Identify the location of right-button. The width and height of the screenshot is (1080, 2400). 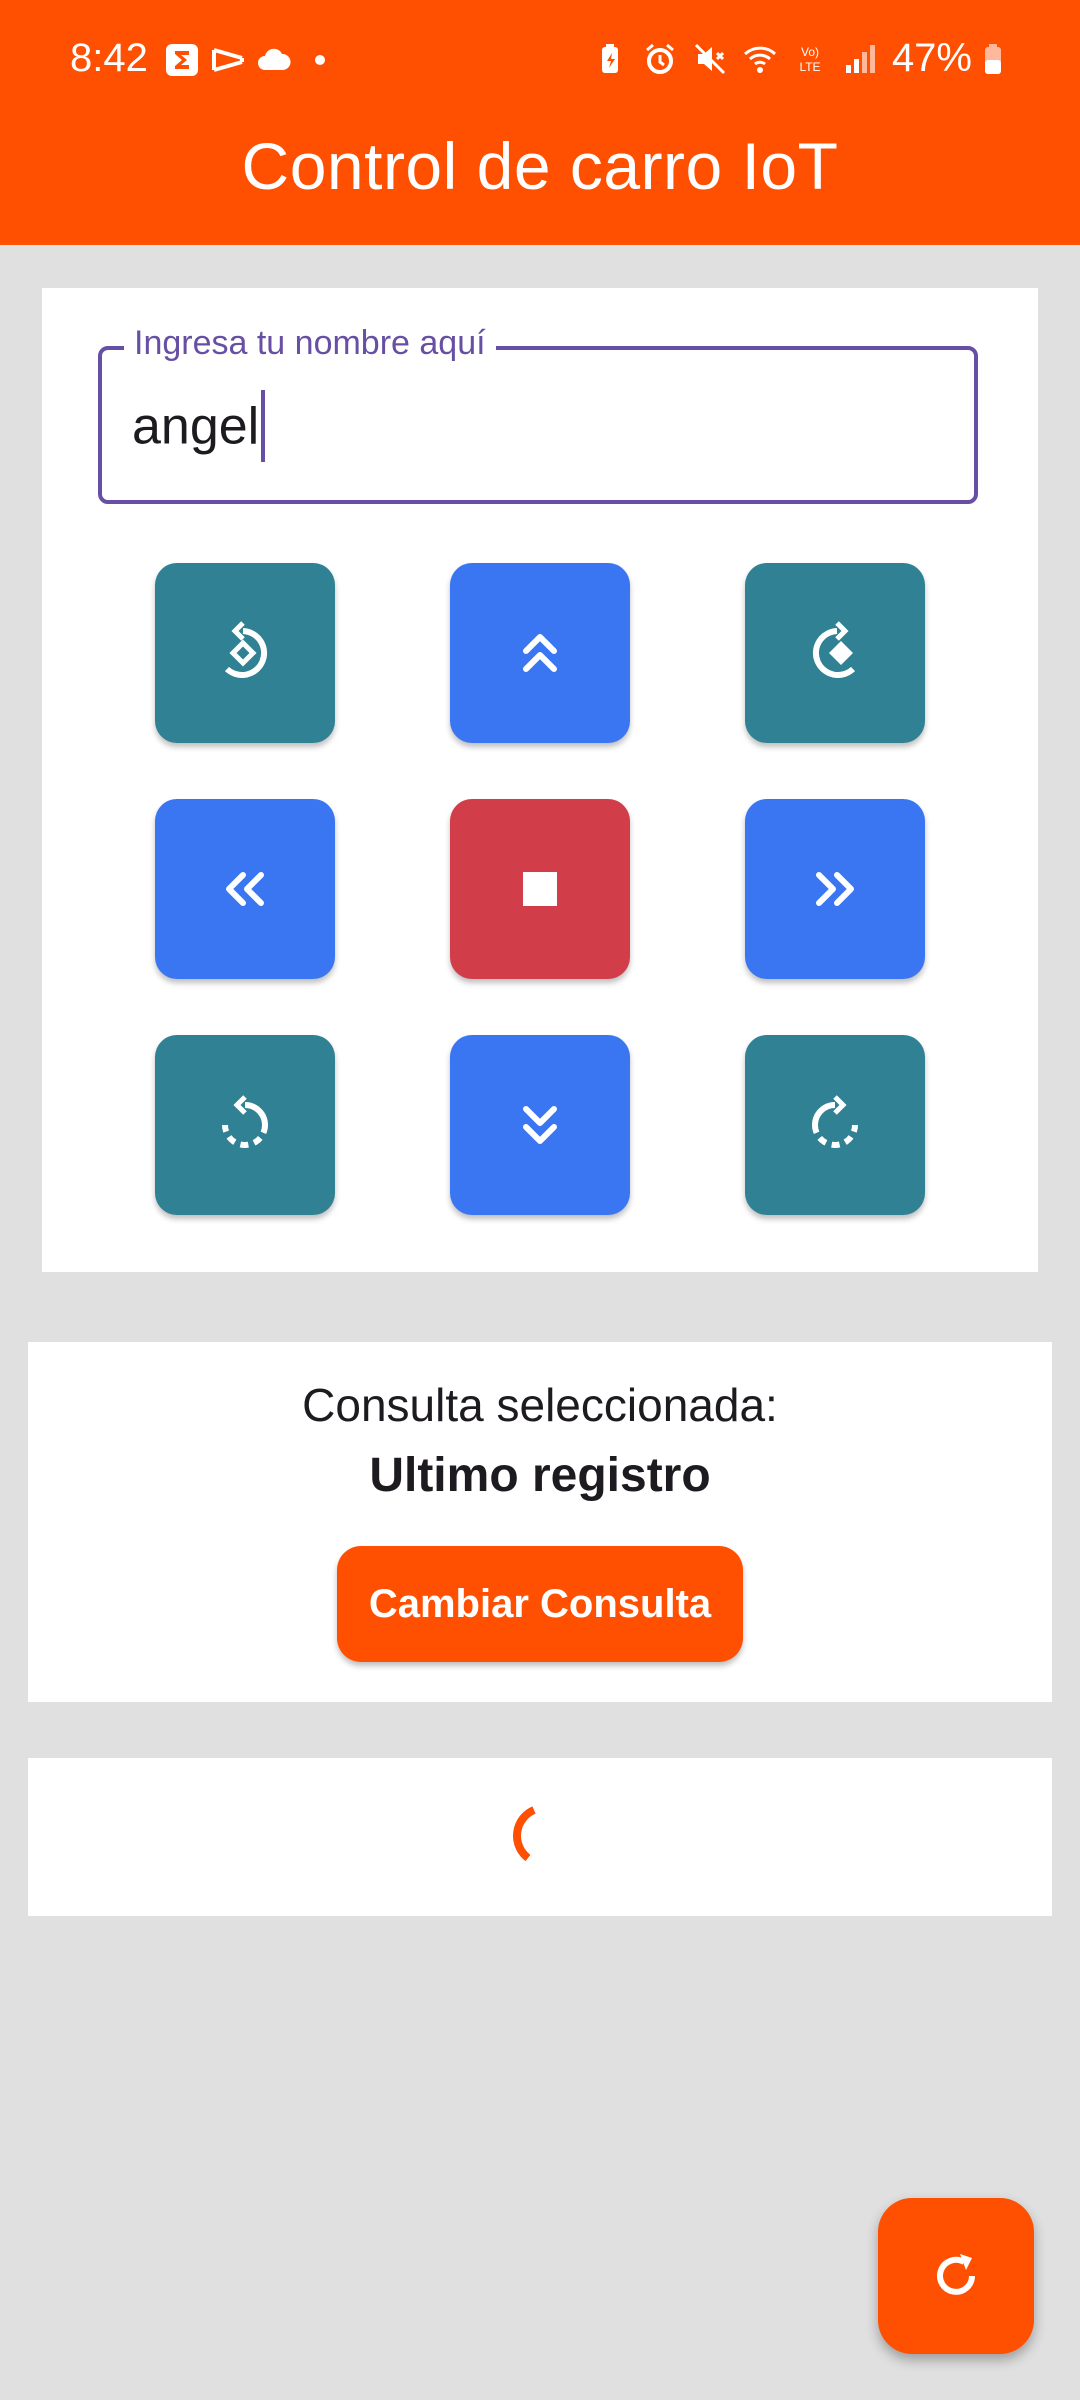
(835, 889).